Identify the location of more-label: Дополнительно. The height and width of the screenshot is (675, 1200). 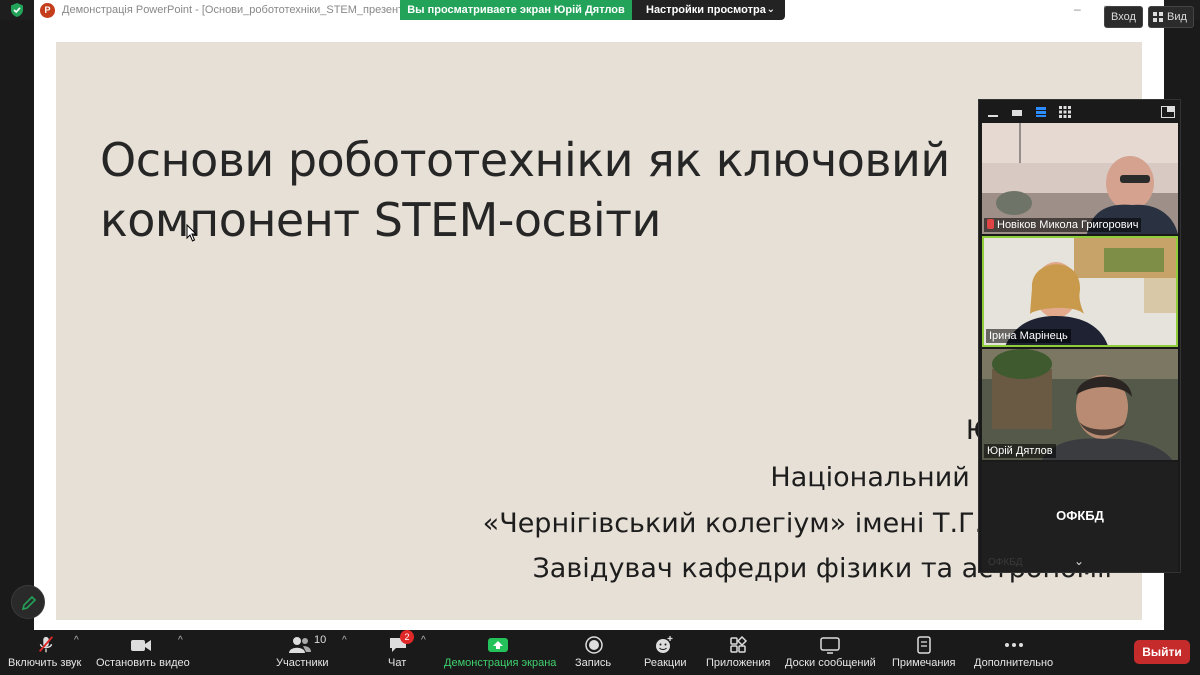
(1014, 663).